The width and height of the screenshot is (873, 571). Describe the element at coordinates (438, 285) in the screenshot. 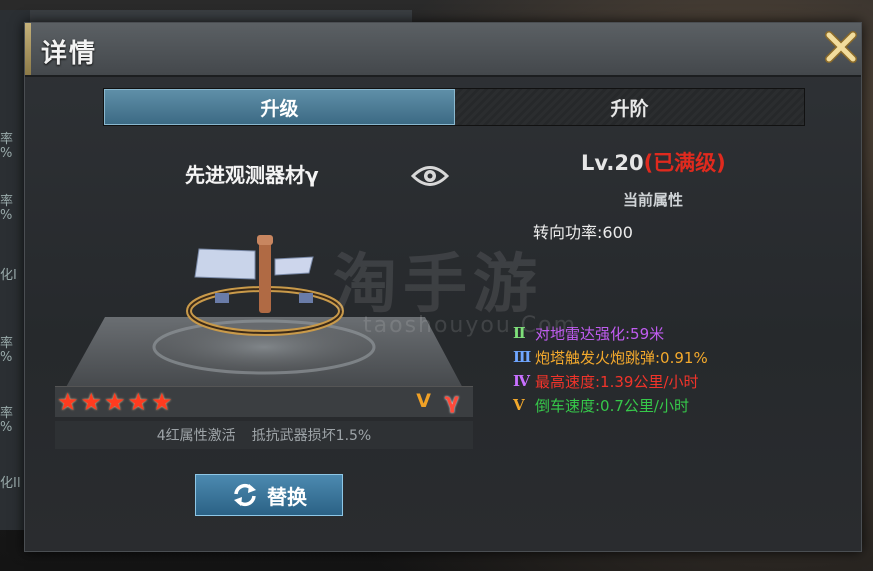

I see `watermark-text: 淘手游` at that location.